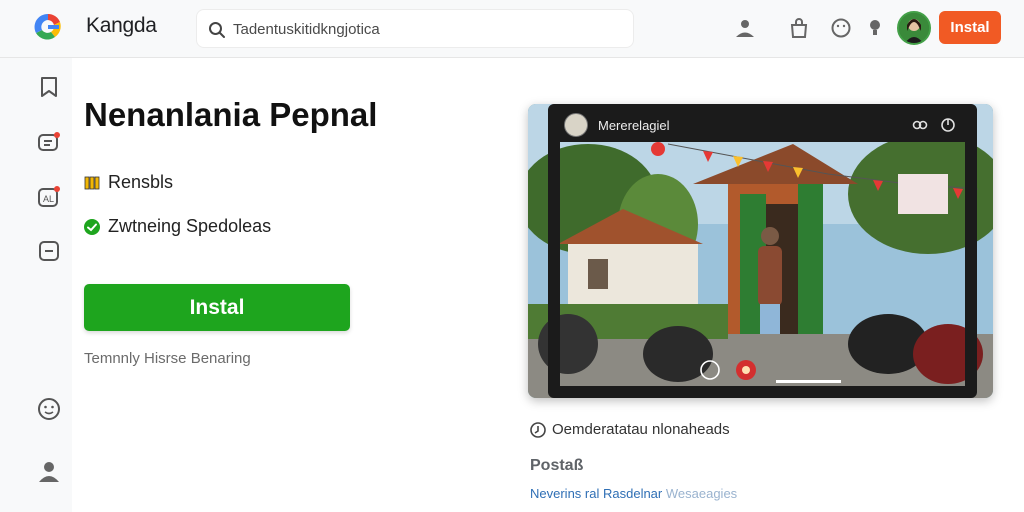 This screenshot has height=512, width=1024. What do you see at coordinates (49, 409) in the screenshot?
I see `emoji-icon` at bounding box center [49, 409].